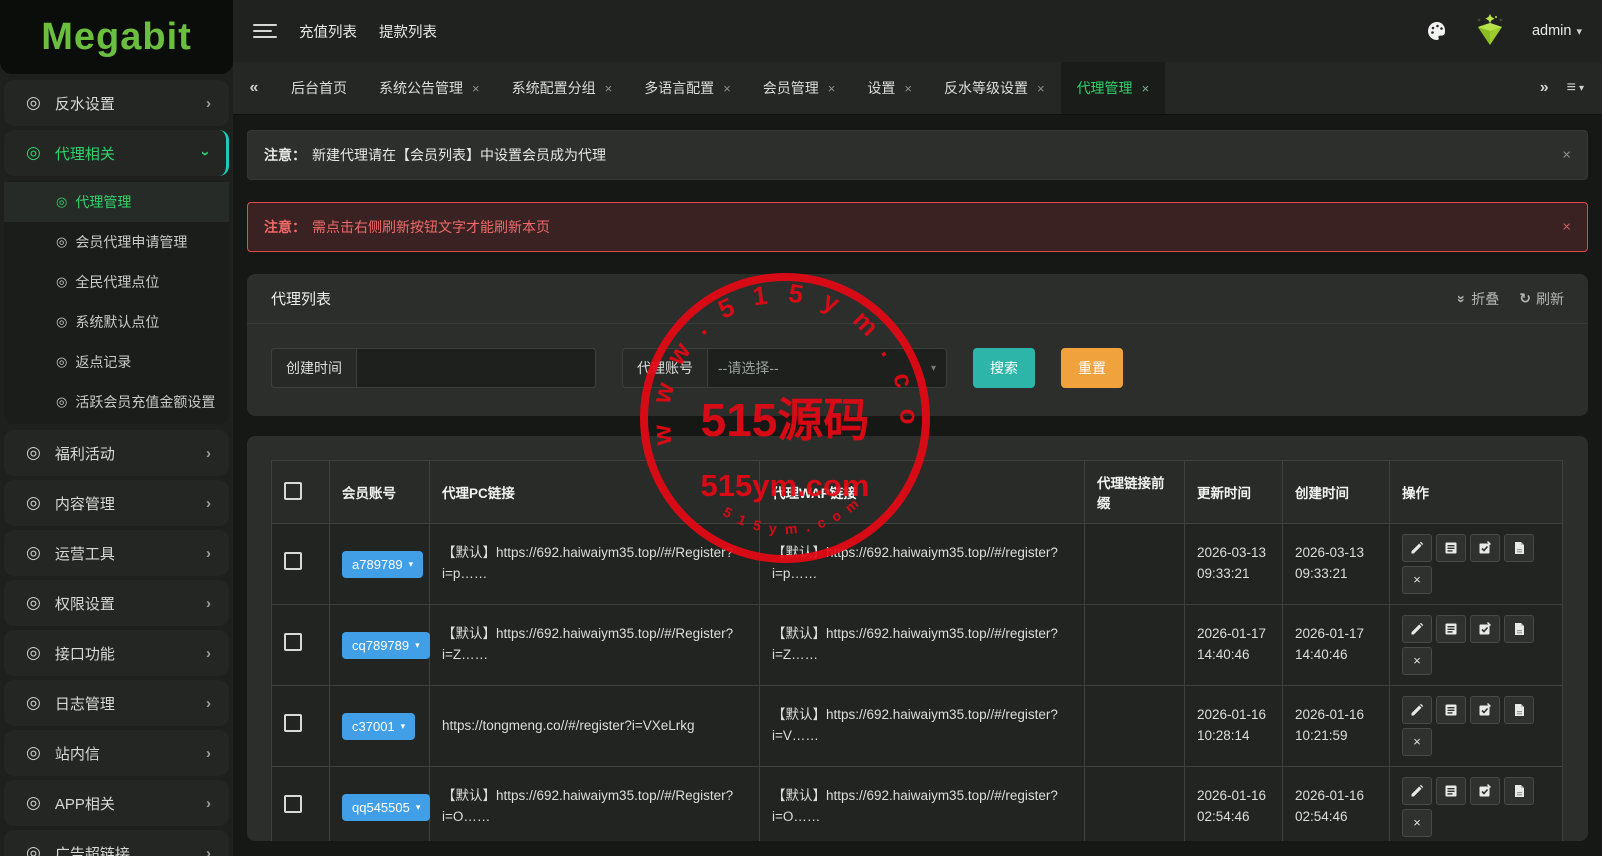 Image resolution: width=1602 pixels, height=856 pixels. Describe the element at coordinates (917, 227) in the screenshot. I see `warning-alert: 注意： 需点击右侧刷新按钮文字才能刷新本页 ×` at that location.